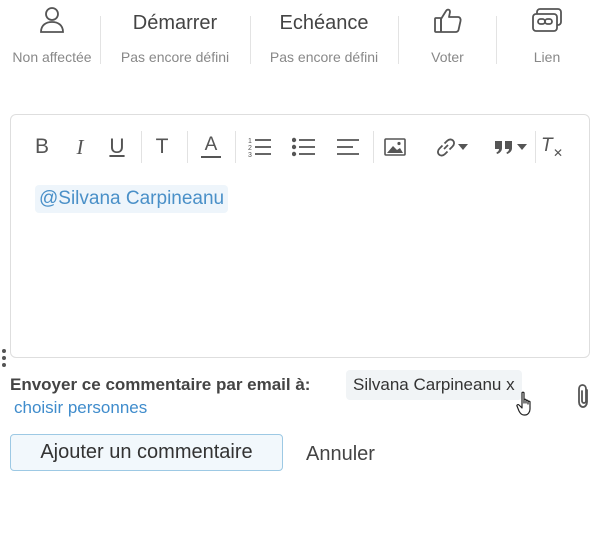 Image resolution: width=600 pixels, height=542 pixels. What do you see at coordinates (503, 147) in the screenshot?
I see `quote-icon` at bounding box center [503, 147].